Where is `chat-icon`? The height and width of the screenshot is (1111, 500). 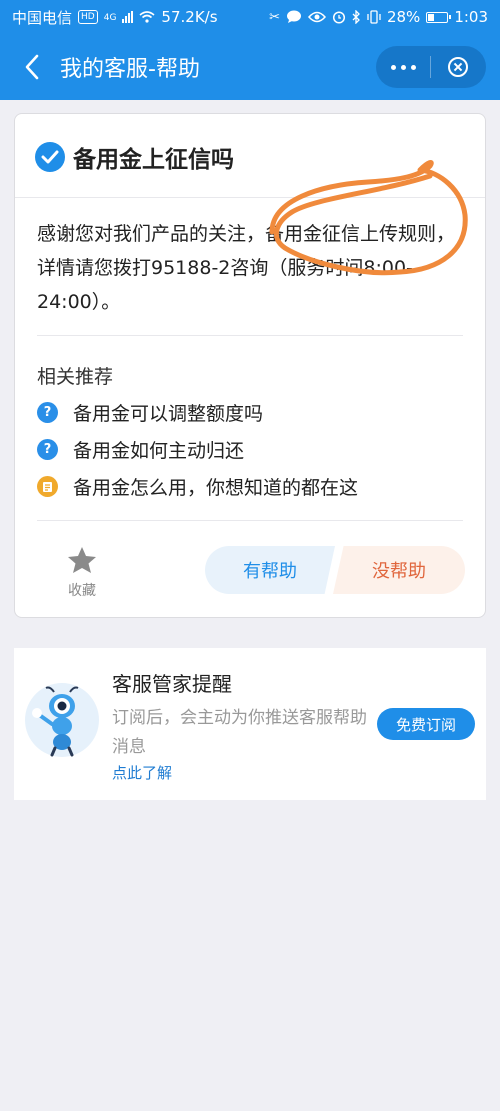
chat-icon is located at coordinates (293, 16).